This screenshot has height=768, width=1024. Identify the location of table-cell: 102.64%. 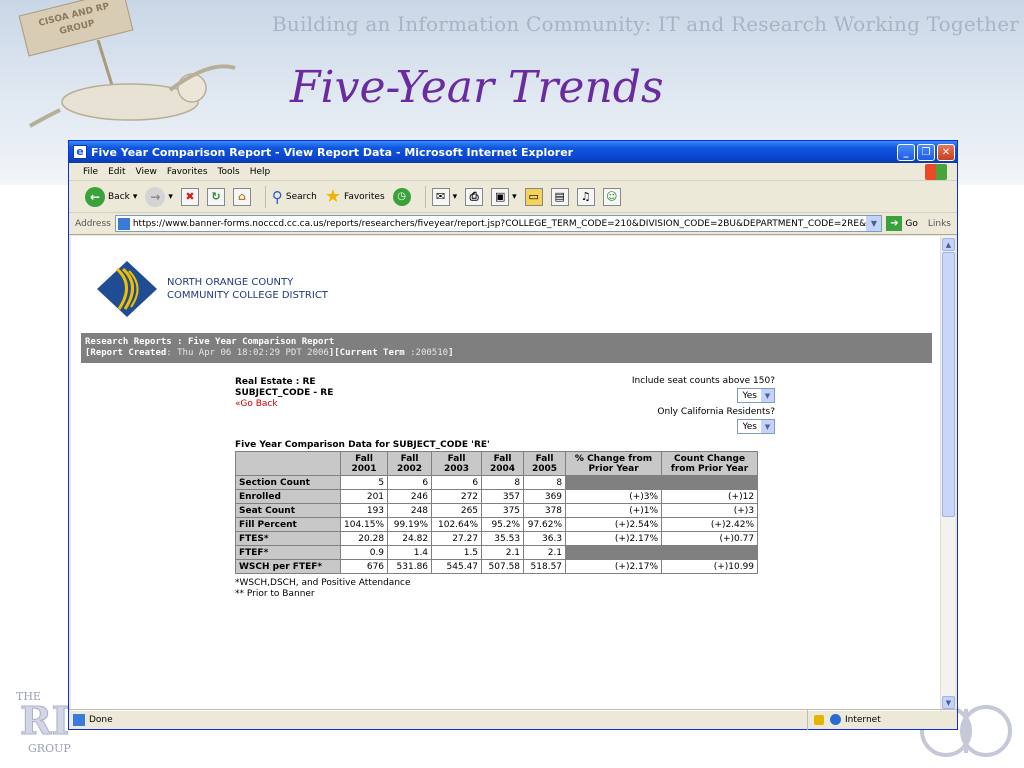
(457, 524).